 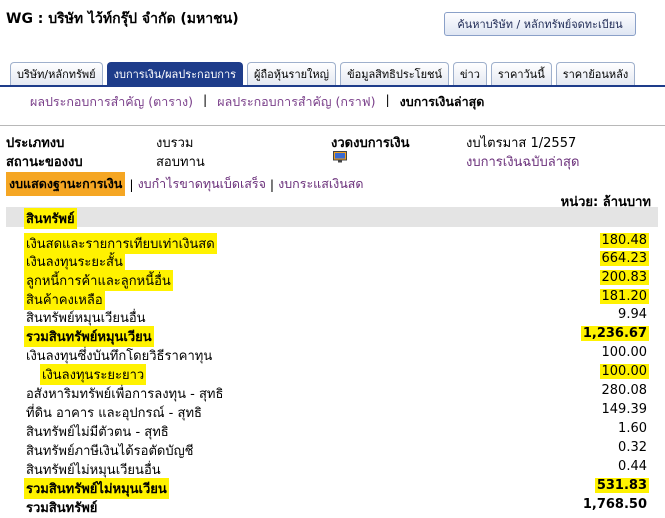 I want to click on table-row: เงินสดและรายการเทียบเท่าเงินสด 180.48, so click(x=332, y=243).